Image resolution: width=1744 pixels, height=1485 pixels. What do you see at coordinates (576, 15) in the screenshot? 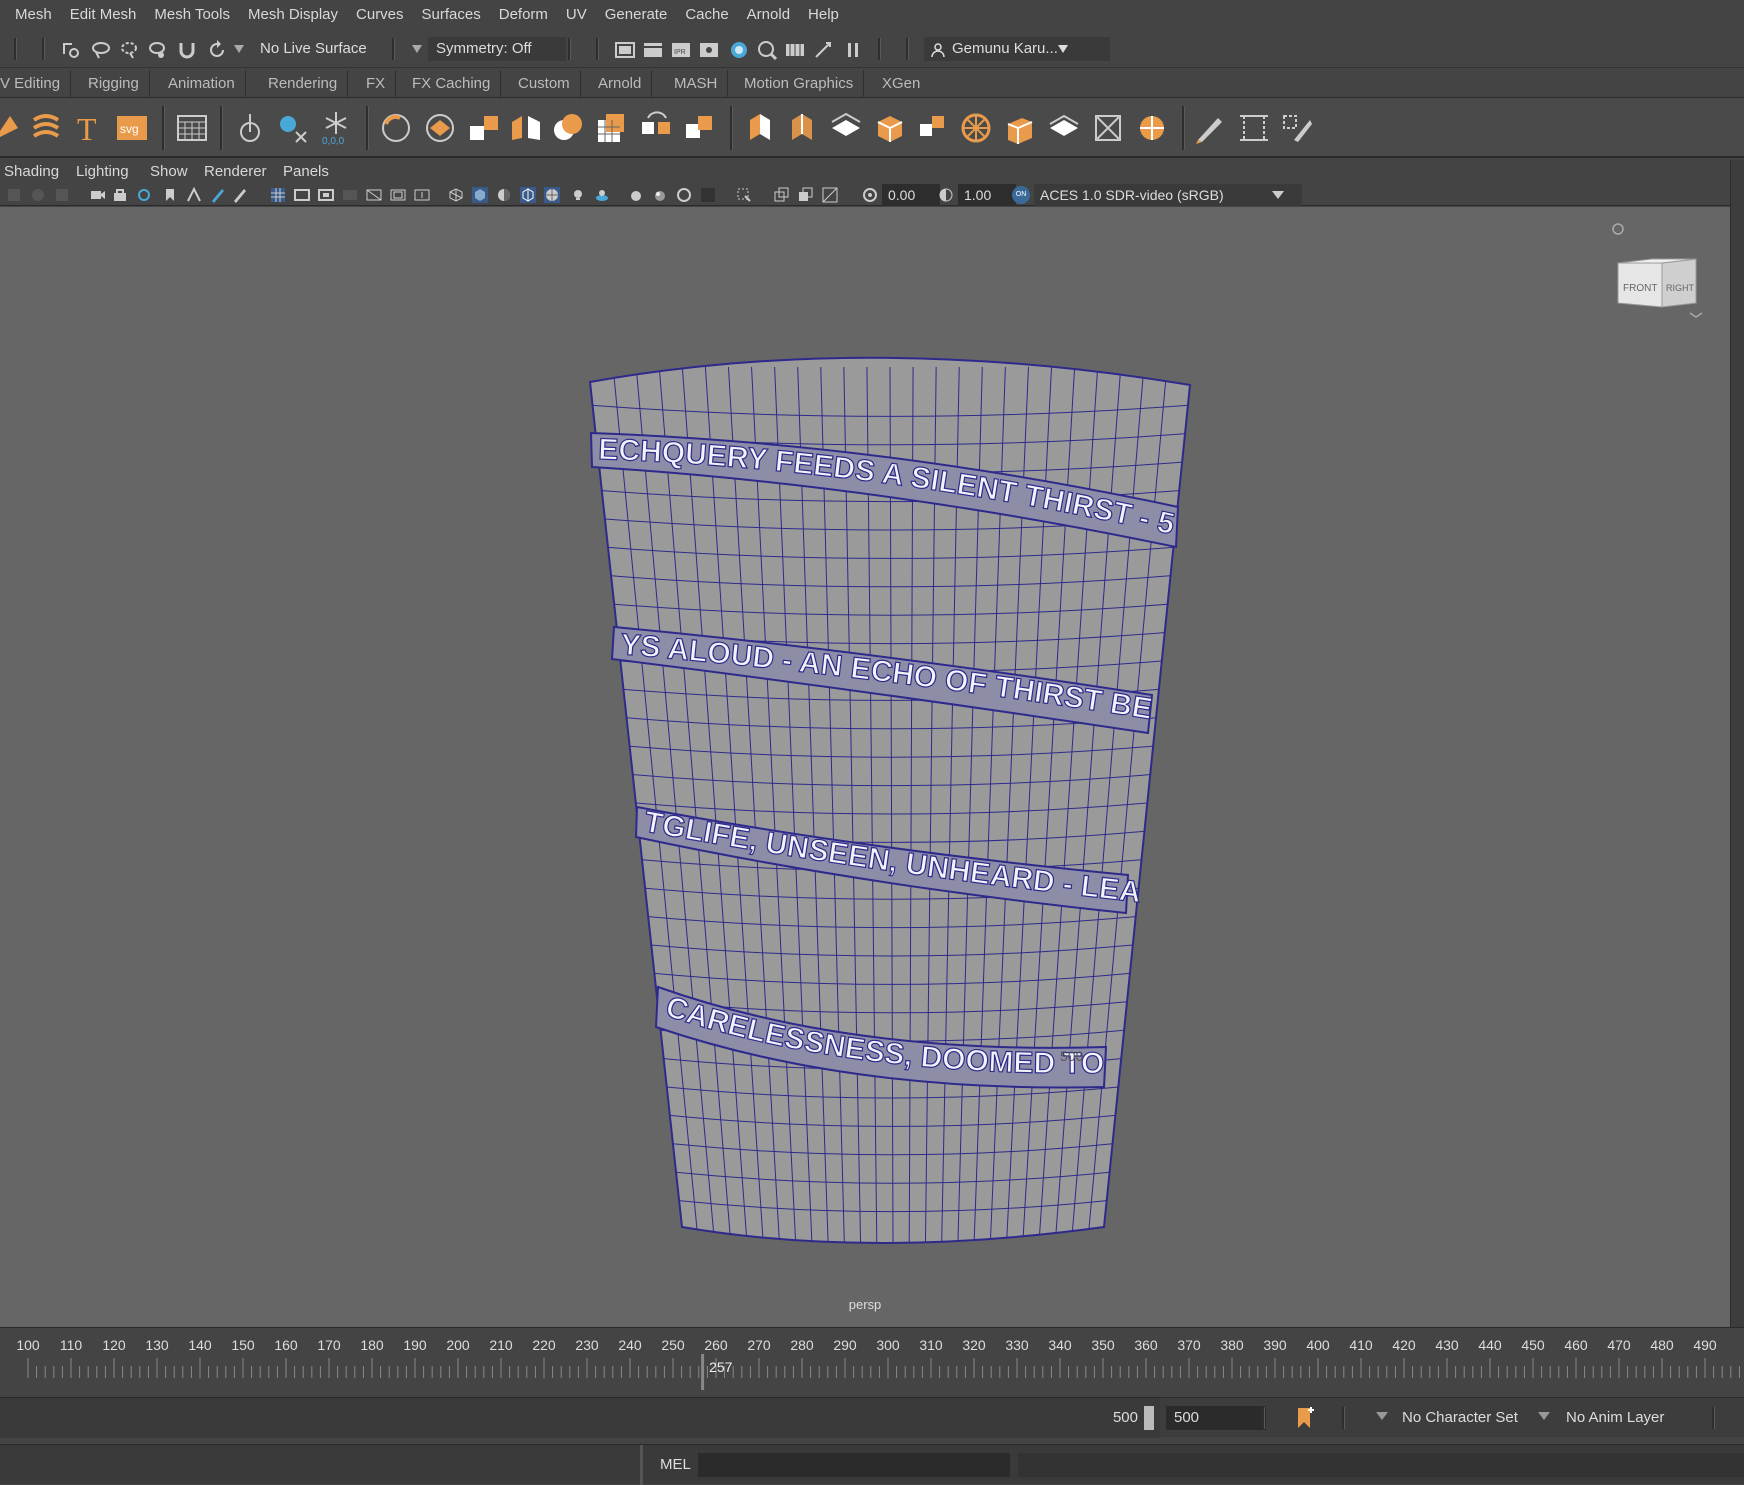
I see `menu-uv: UV` at bounding box center [576, 15].